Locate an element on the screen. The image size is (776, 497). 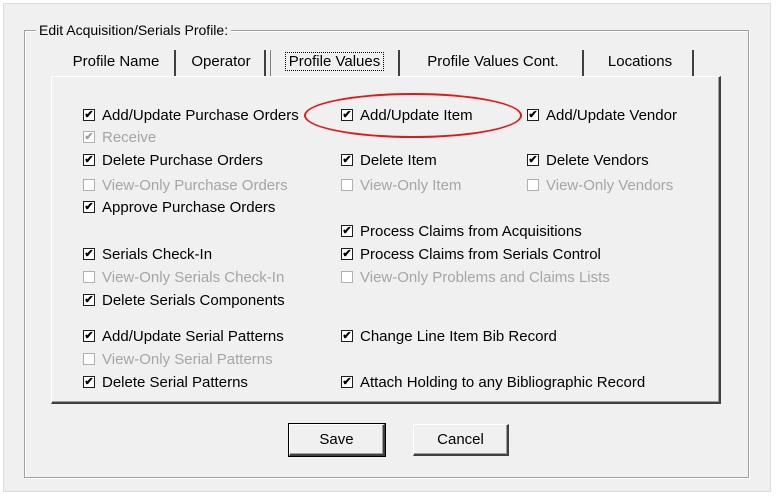
checkbox-label: Delete Purchase Orders is located at coordinates (182, 160).